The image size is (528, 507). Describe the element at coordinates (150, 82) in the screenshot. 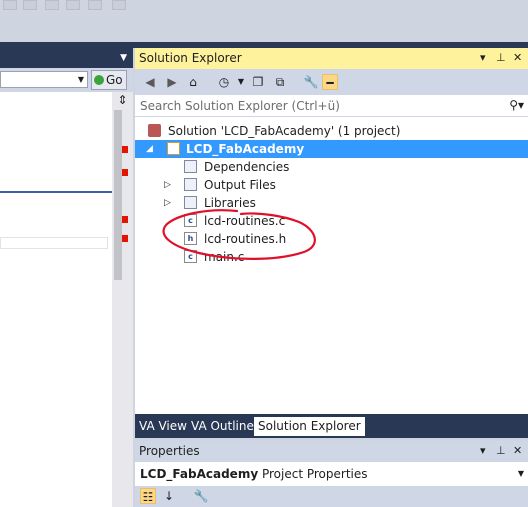

I see `back-icon: ◀` at that location.